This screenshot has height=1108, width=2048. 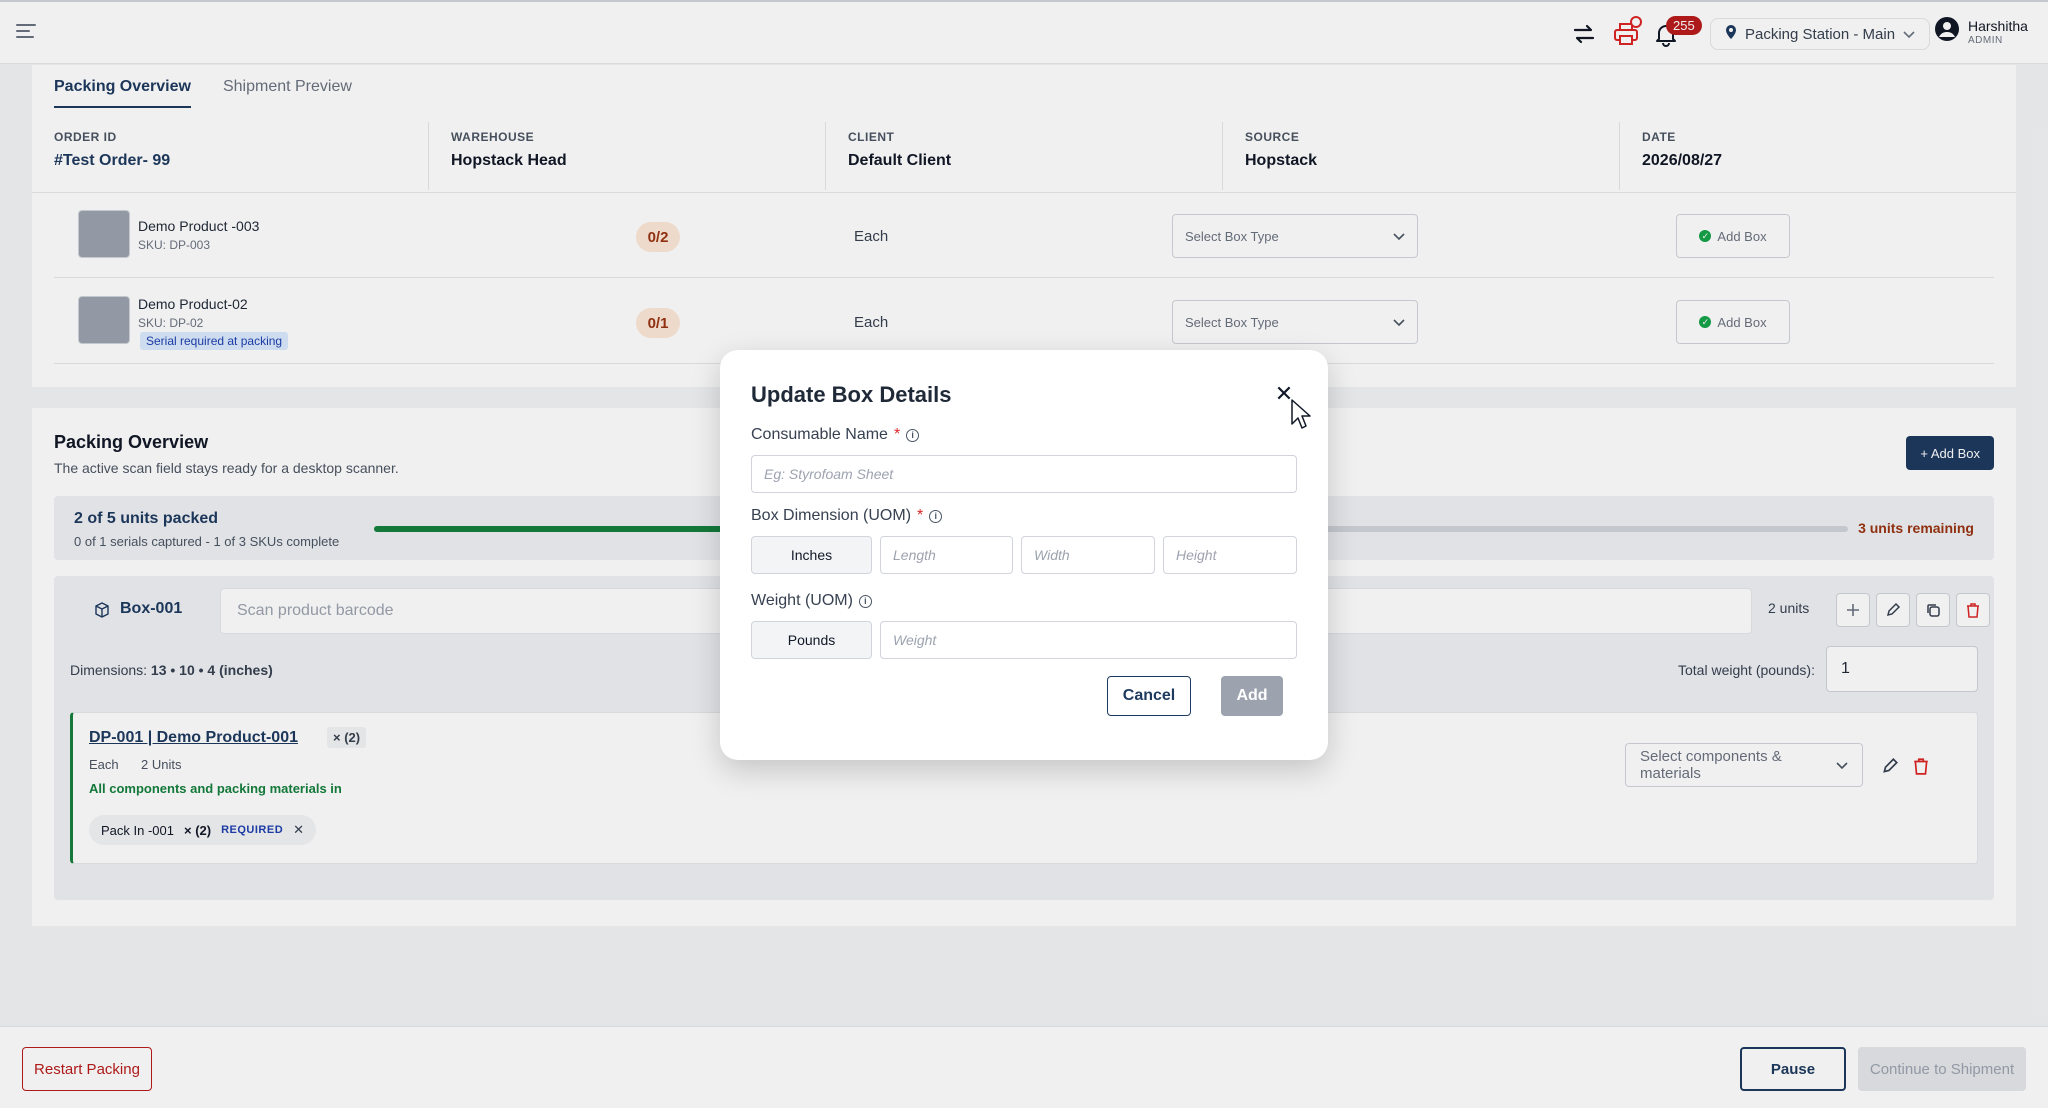 I want to click on weight-label: Weight (UOM) i, so click(x=811, y=601).